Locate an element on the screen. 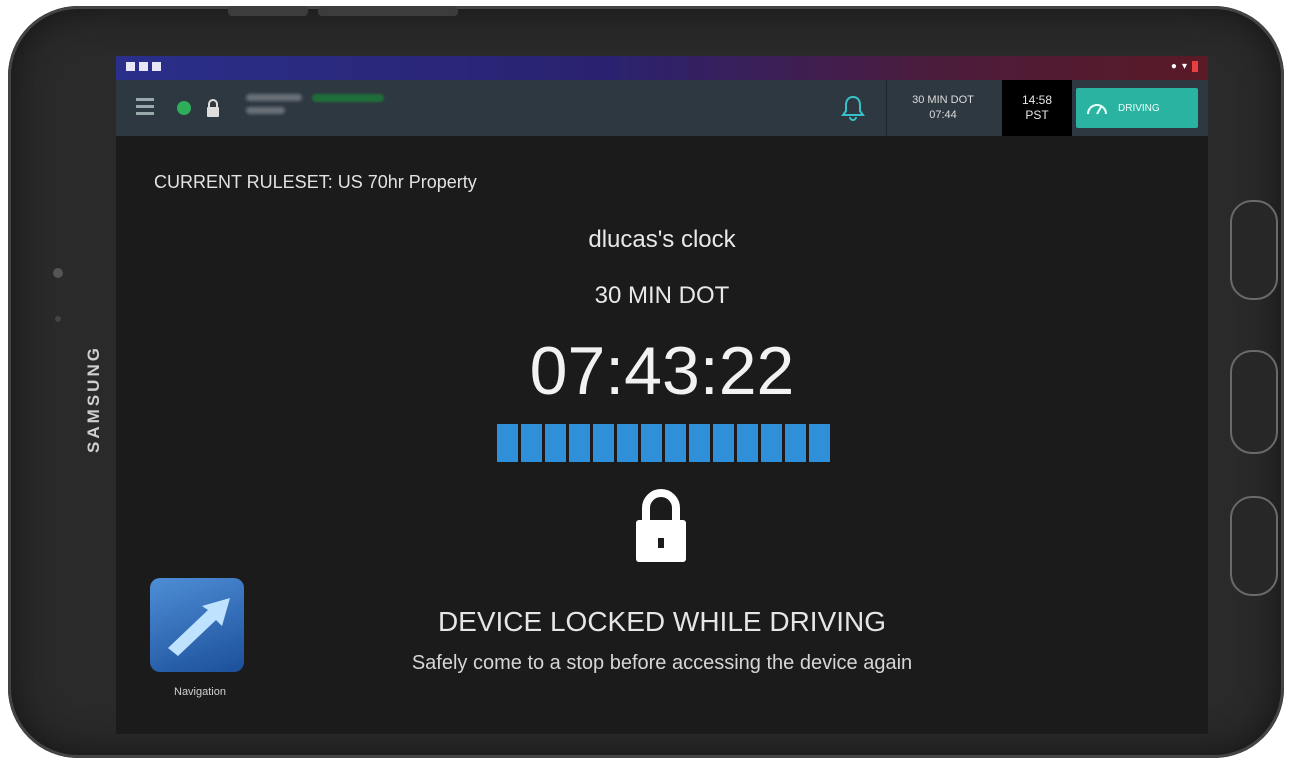  notification-icons is located at coordinates (143, 66).